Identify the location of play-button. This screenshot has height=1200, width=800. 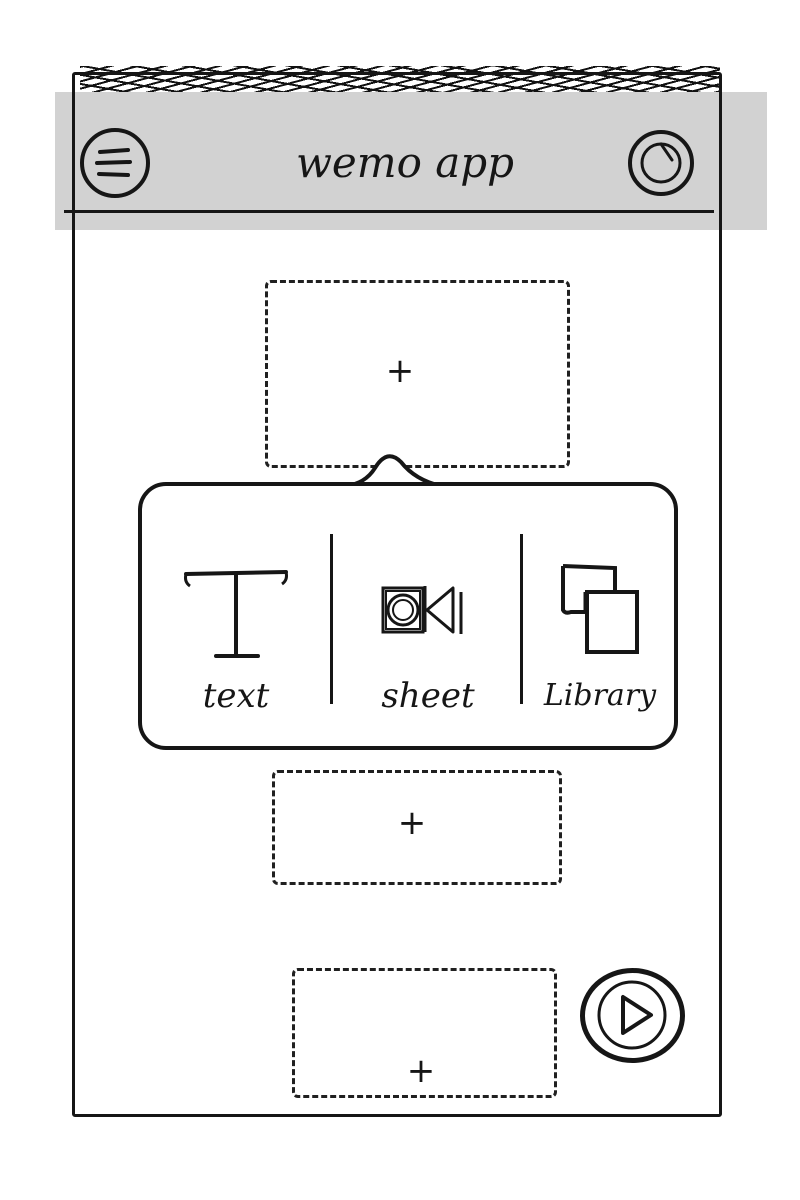
(632, 1015).